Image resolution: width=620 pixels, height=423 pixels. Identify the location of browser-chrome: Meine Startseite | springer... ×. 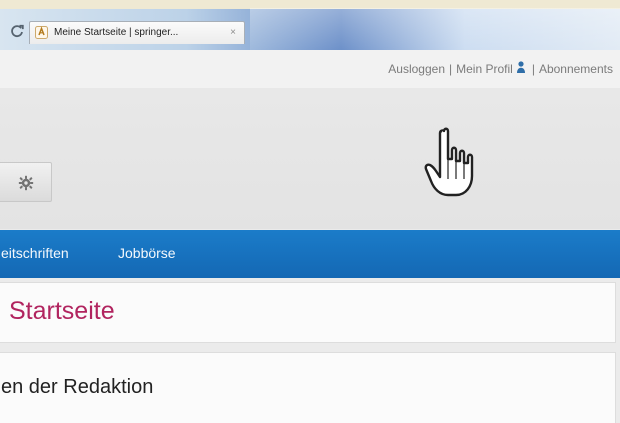
(310, 25).